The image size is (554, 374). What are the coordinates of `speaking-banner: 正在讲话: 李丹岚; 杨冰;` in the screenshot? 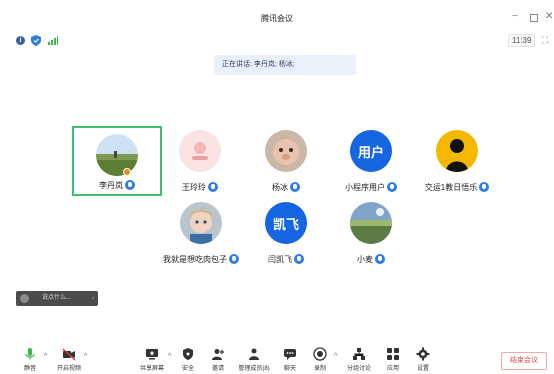 It's located at (285, 65).